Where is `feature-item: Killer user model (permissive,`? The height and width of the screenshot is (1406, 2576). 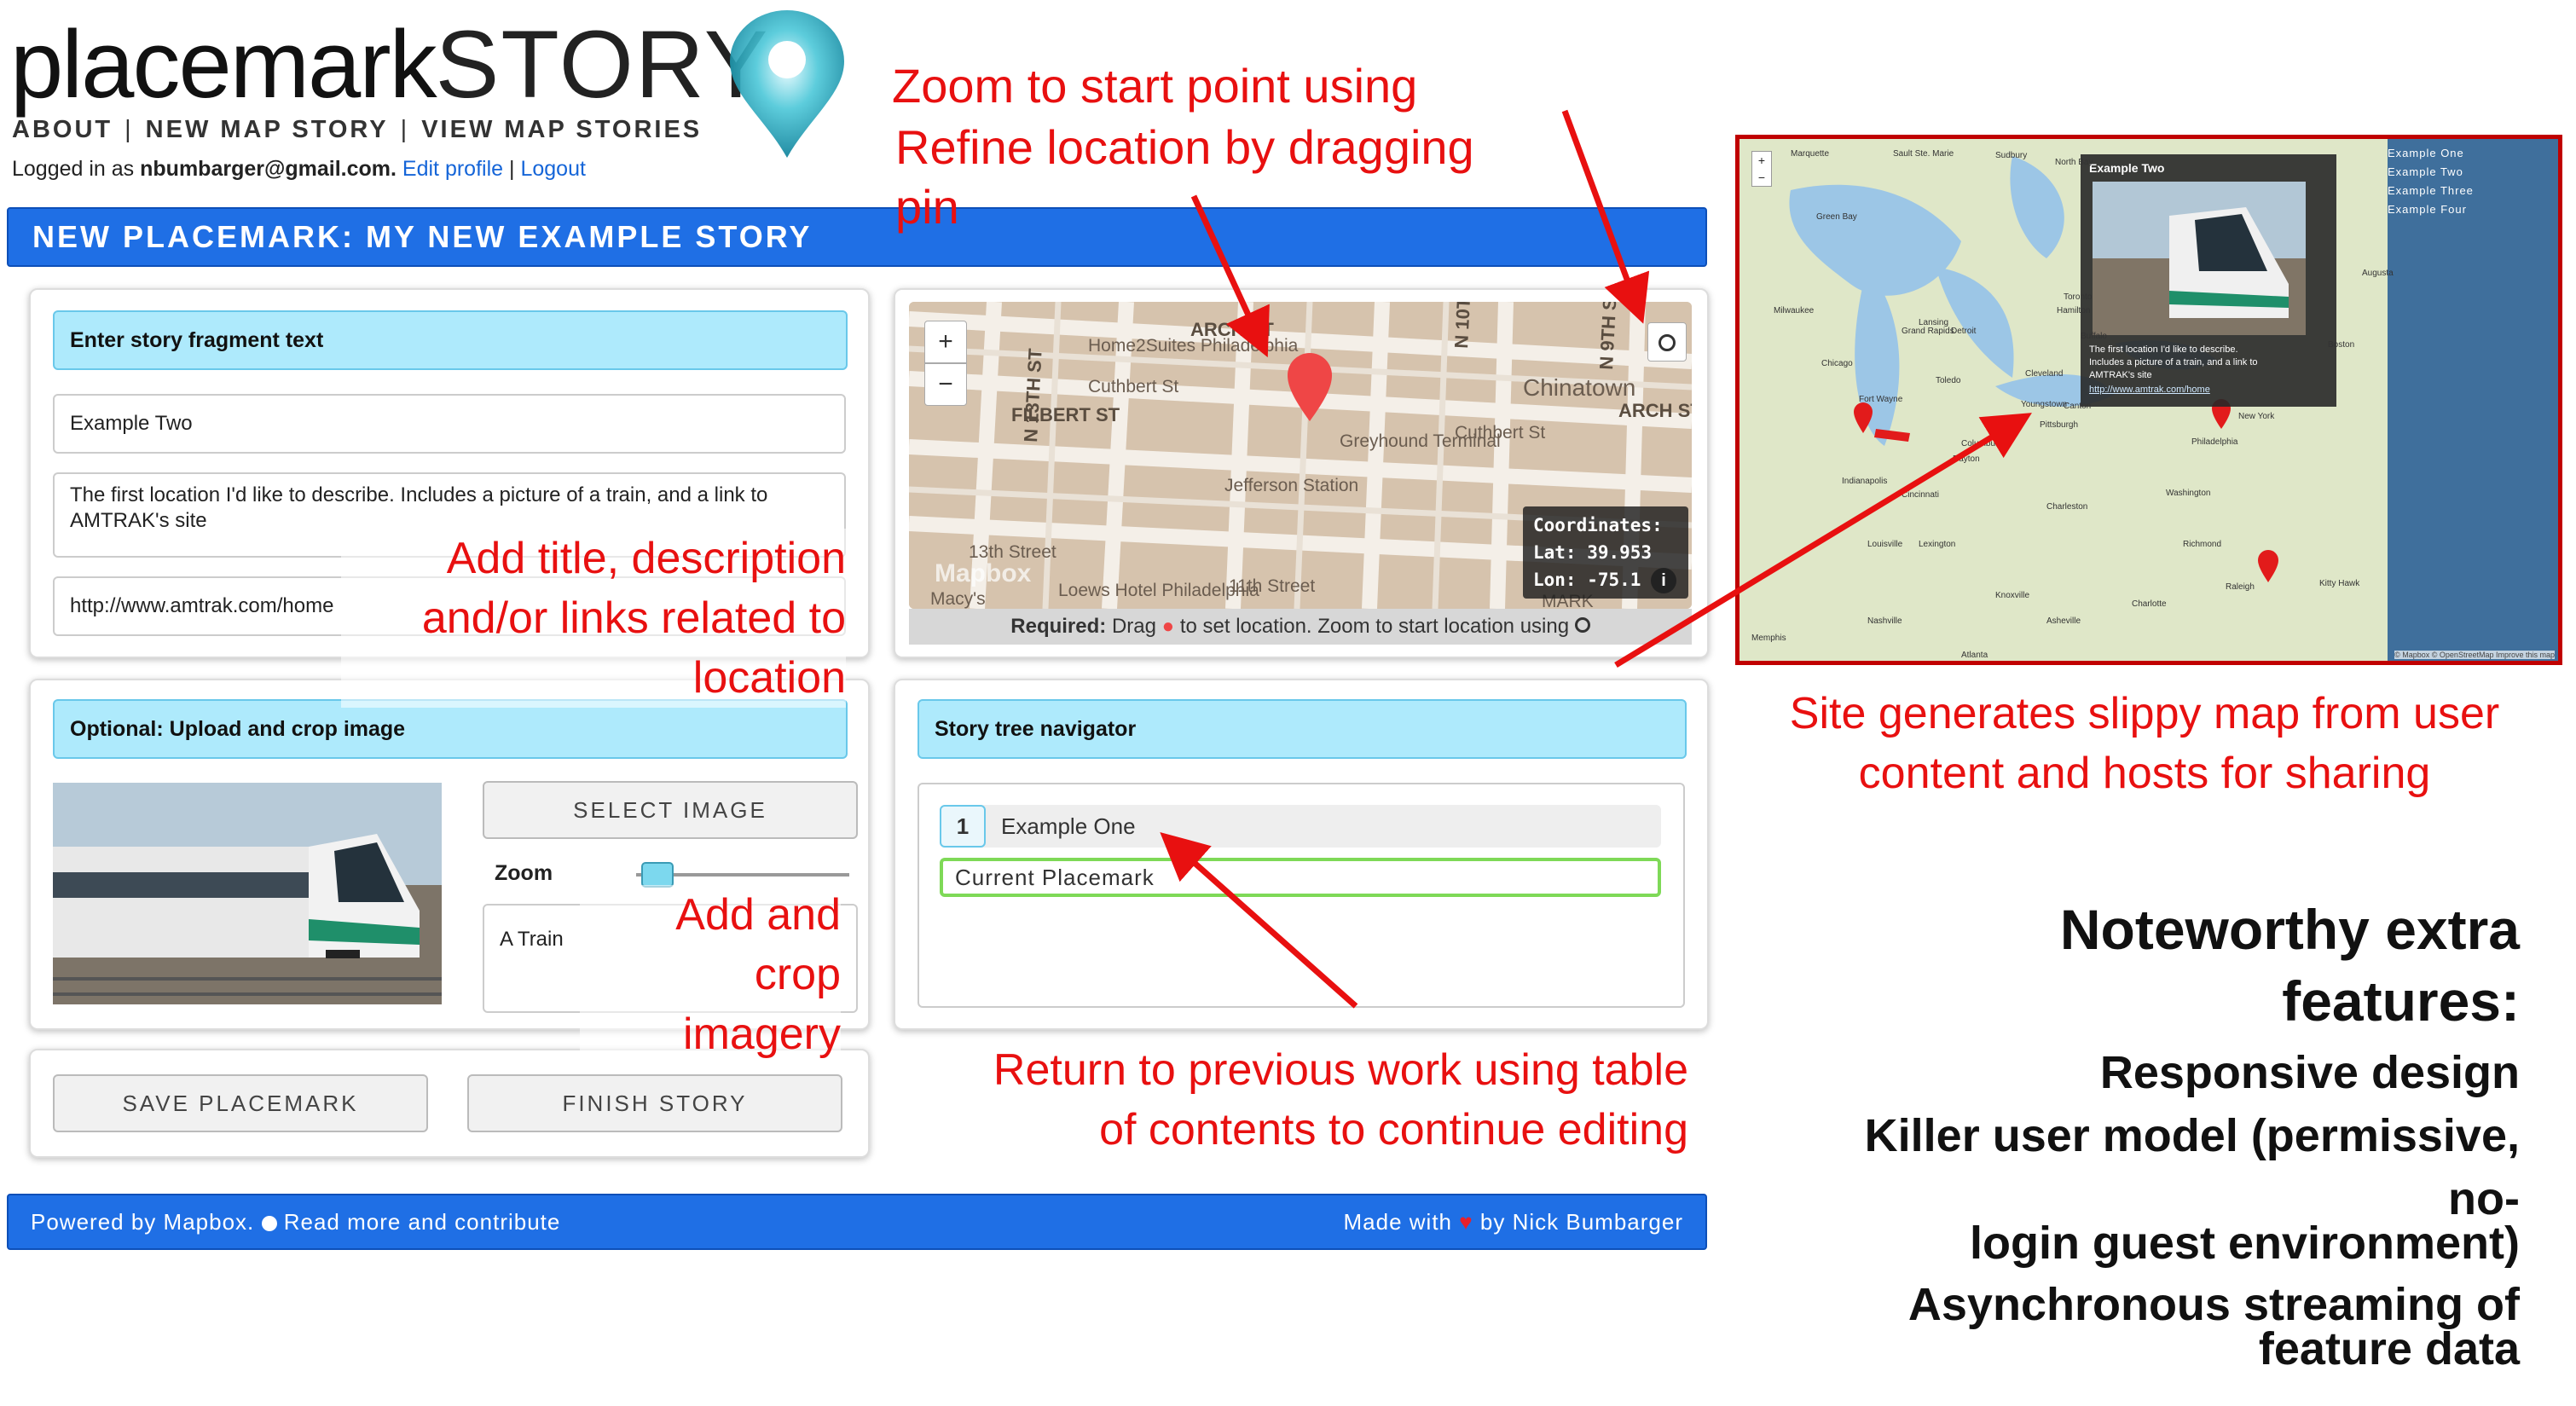
feature-item: Killer user model (permissive, is located at coordinates (2192, 1135).